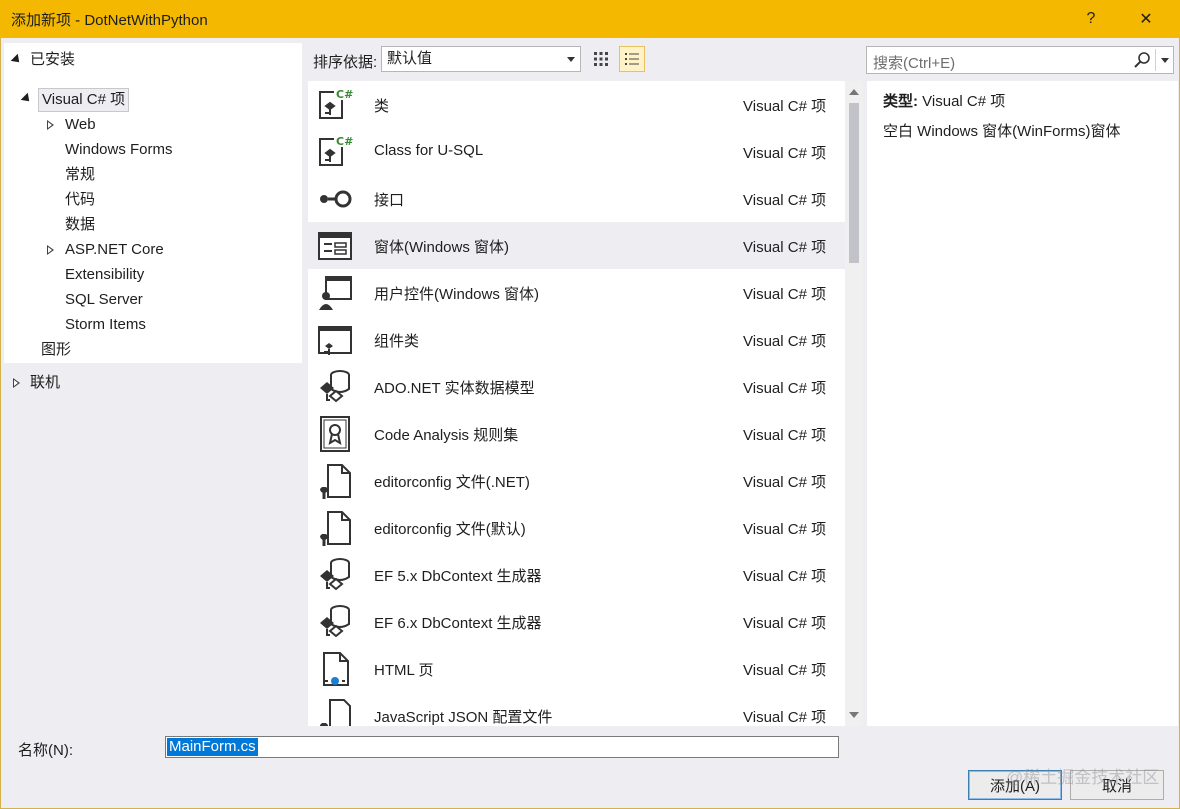  Describe the element at coordinates (1155, 60) in the screenshot. I see `search-divider` at that location.